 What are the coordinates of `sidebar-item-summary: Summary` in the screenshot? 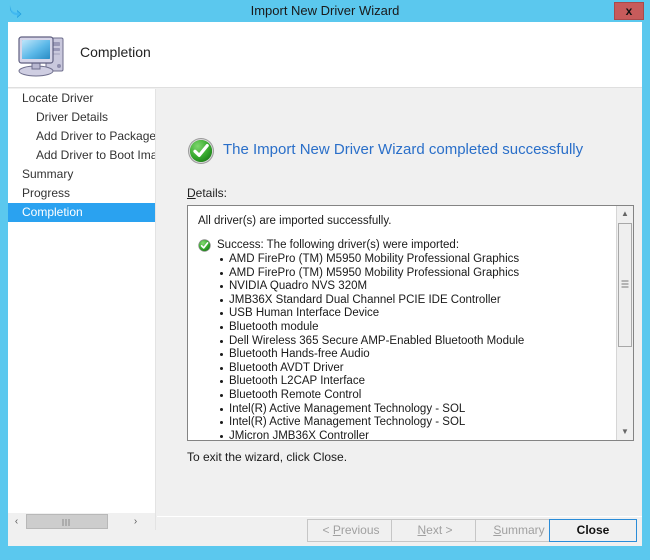 It's located at (81, 174).